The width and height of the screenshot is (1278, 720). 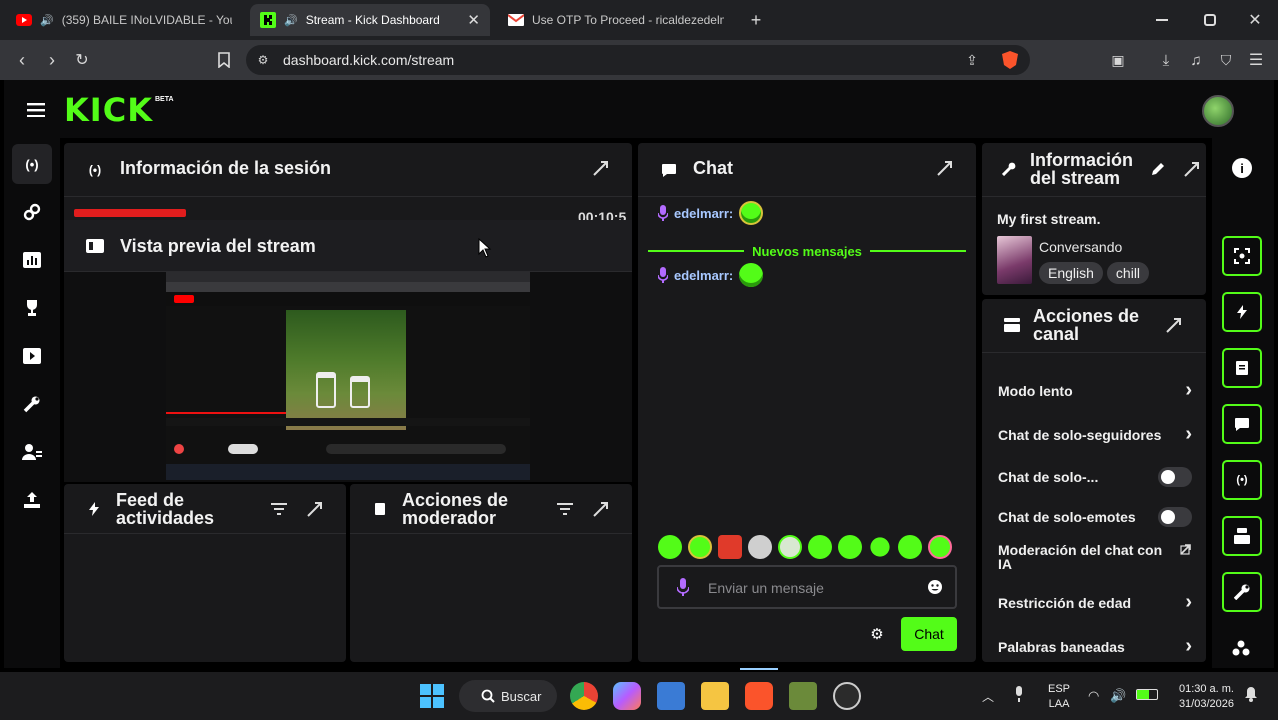 What do you see at coordinates (1166, 60) in the screenshot?
I see `download-icon: ⤓` at bounding box center [1166, 60].